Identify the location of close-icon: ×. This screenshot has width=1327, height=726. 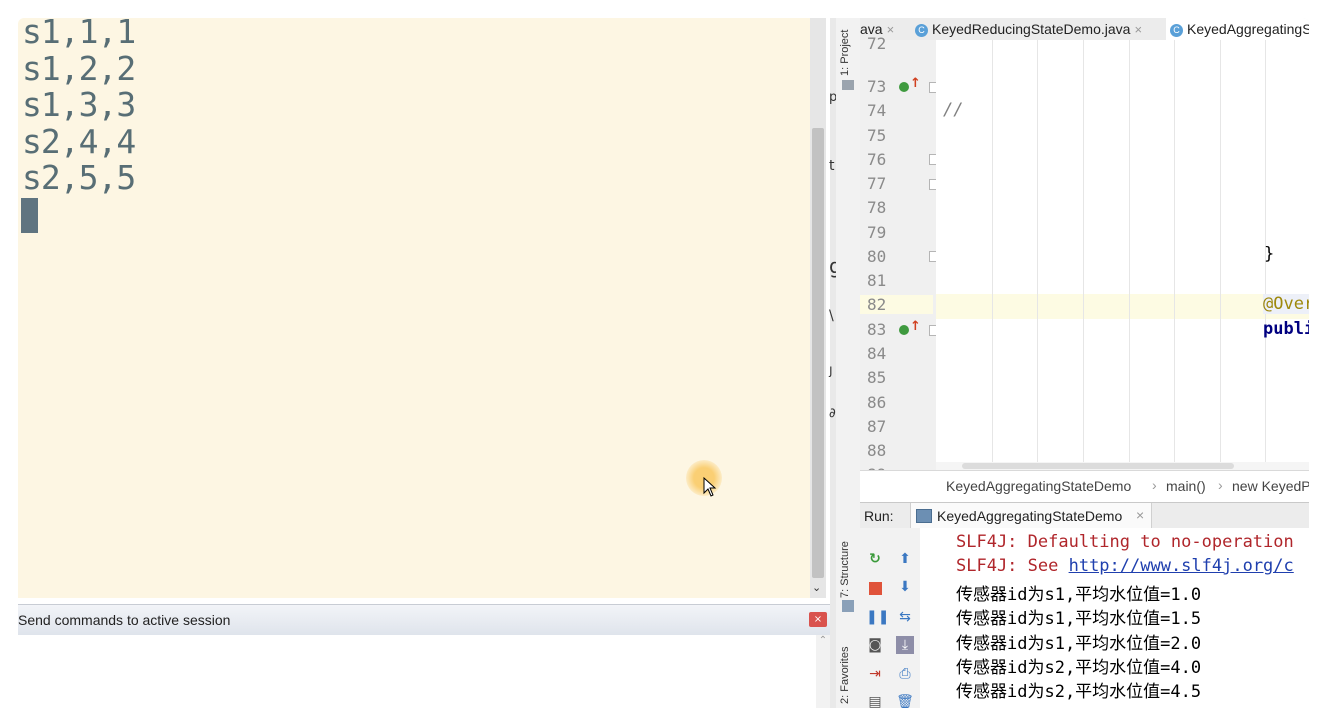
(818, 619).